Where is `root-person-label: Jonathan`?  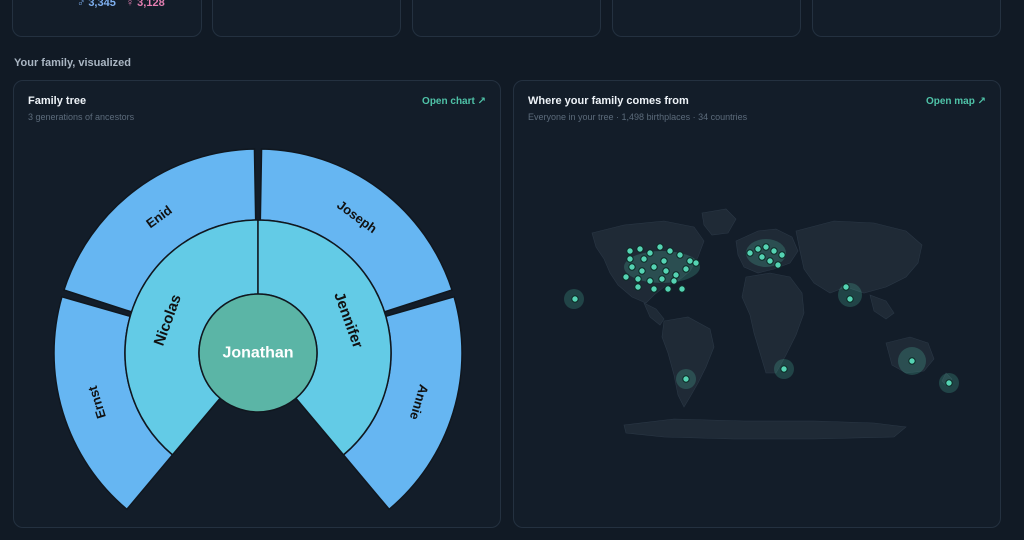
root-person-label: Jonathan is located at coordinates (257, 353).